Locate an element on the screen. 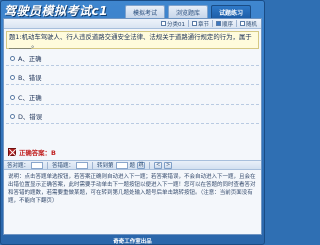  footer-credit: 奇奇工作室出品 is located at coordinates (132, 241).